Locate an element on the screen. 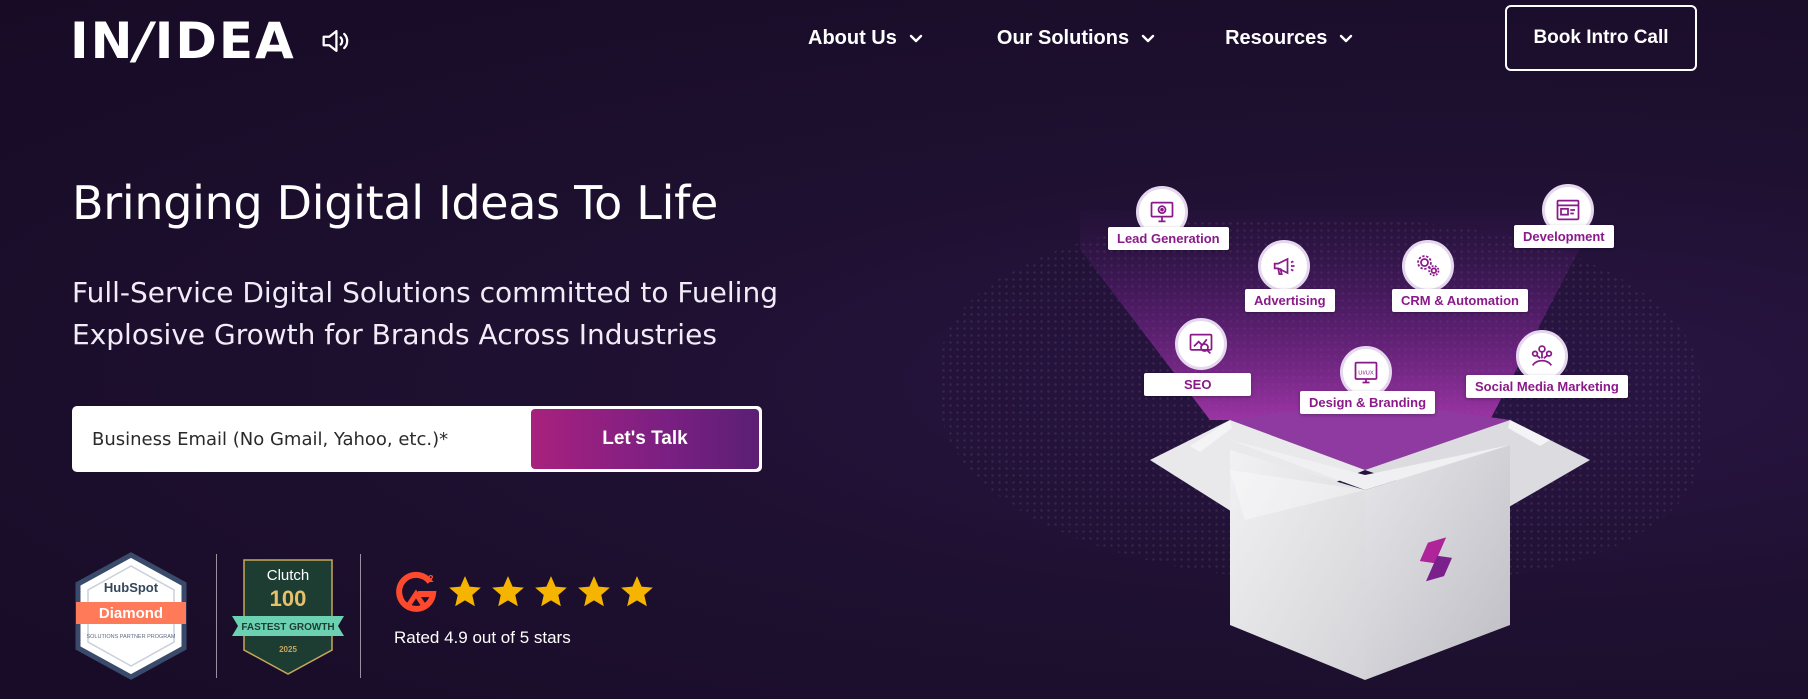 The height and width of the screenshot is (699, 1808). analytics-icon is located at coordinates (1201, 344).